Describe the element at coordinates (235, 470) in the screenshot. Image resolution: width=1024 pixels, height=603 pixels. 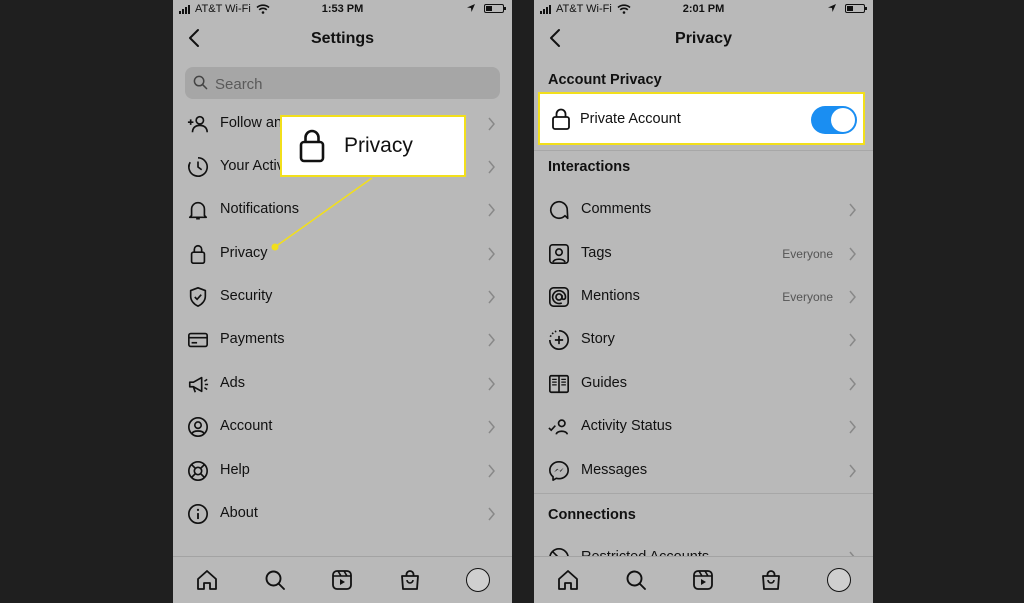
I see `row-label: Help` at that location.